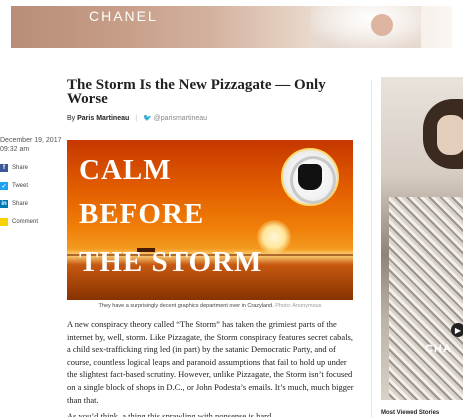 The image size is (463, 417). What do you see at coordinates (4, 222) in the screenshot?
I see `comment-icon` at bounding box center [4, 222].